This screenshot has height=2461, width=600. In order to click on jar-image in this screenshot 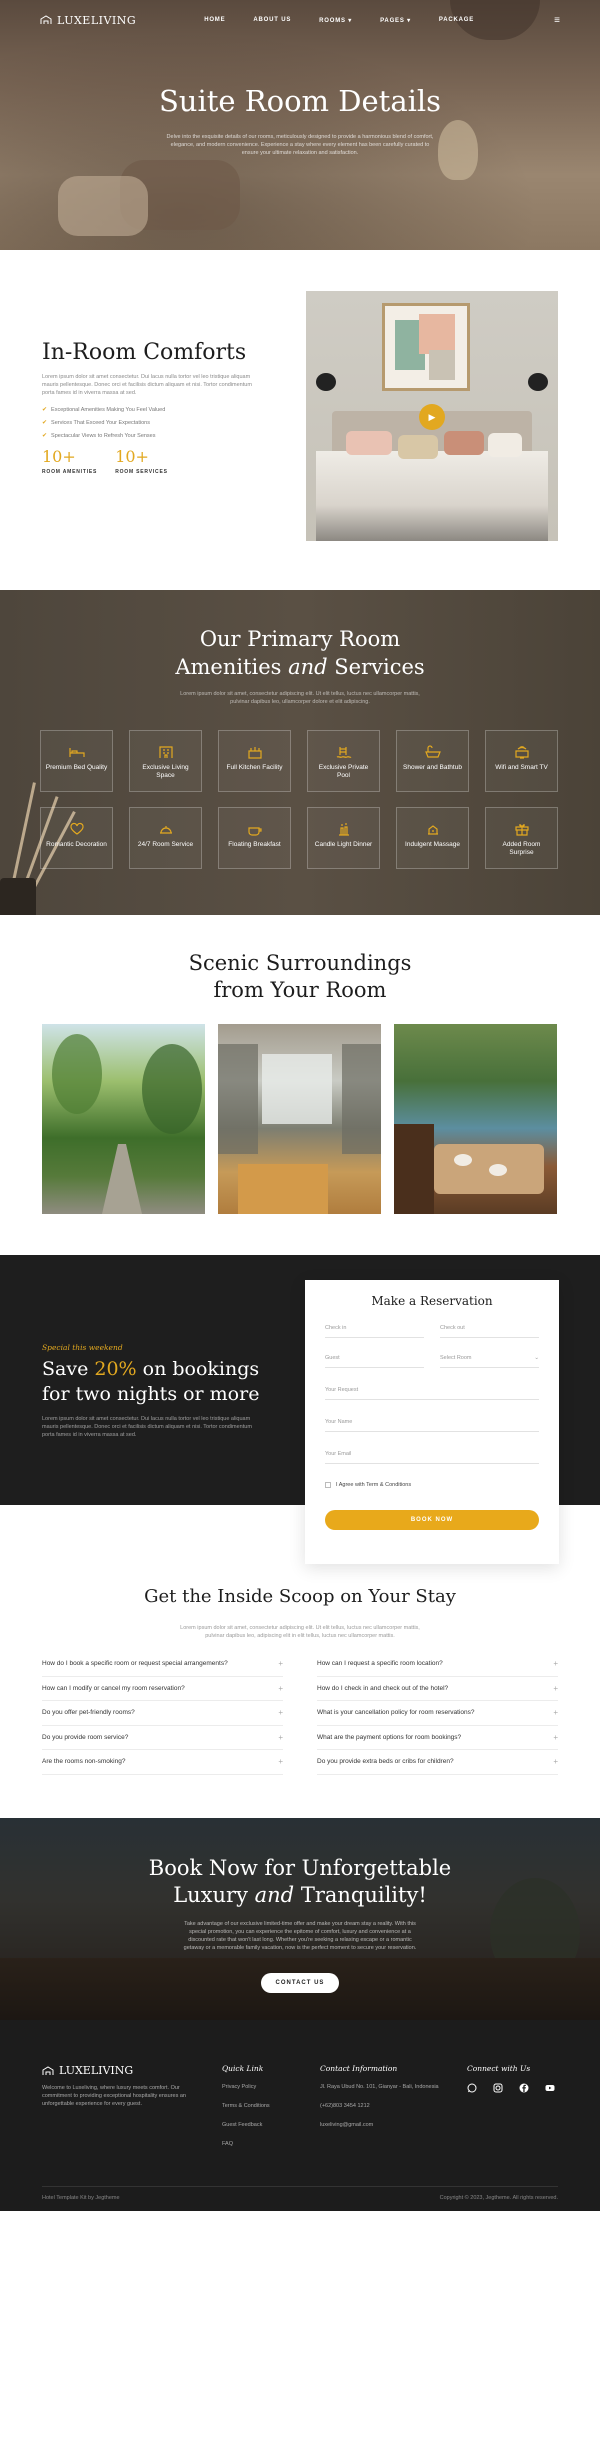, I will do `click(18, 896)`.